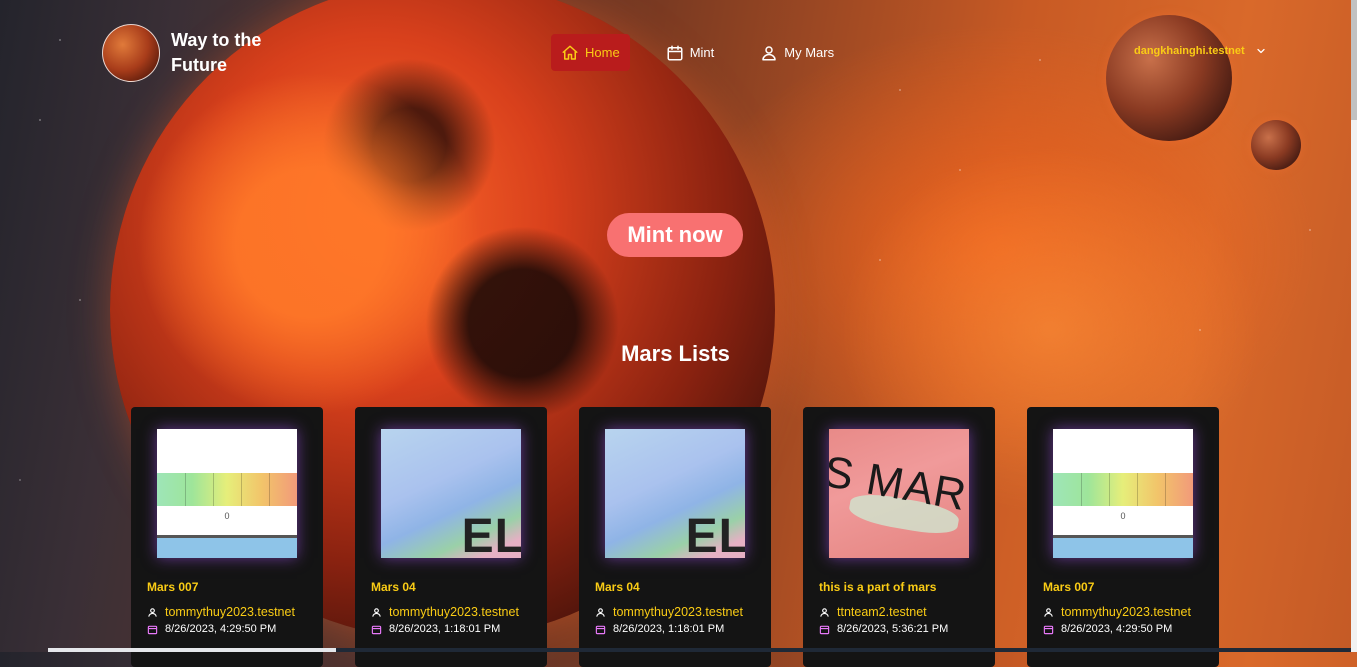  Describe the element at coordinates (570, 52) in the screenshot. I see `home-icon` at that location.